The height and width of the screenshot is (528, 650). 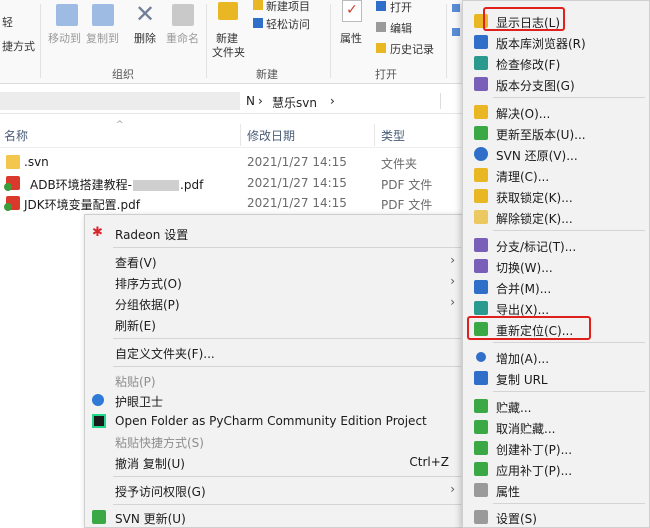 What do you see at coordinates (275, 324) in the screenshot?
I see `menu-item-refresh: 刷新(E)` at bounding box center [275, 324].